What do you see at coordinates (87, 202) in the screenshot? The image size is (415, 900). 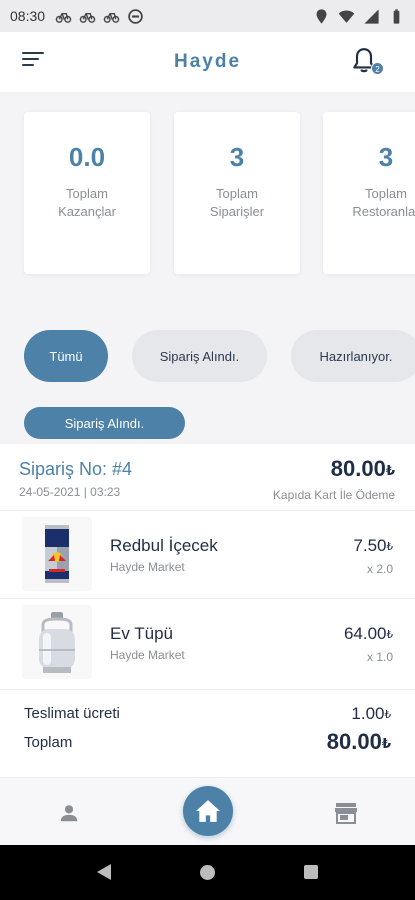 I see `stat-label: Toplam Kazançlar` at bounding box center [87, 202].